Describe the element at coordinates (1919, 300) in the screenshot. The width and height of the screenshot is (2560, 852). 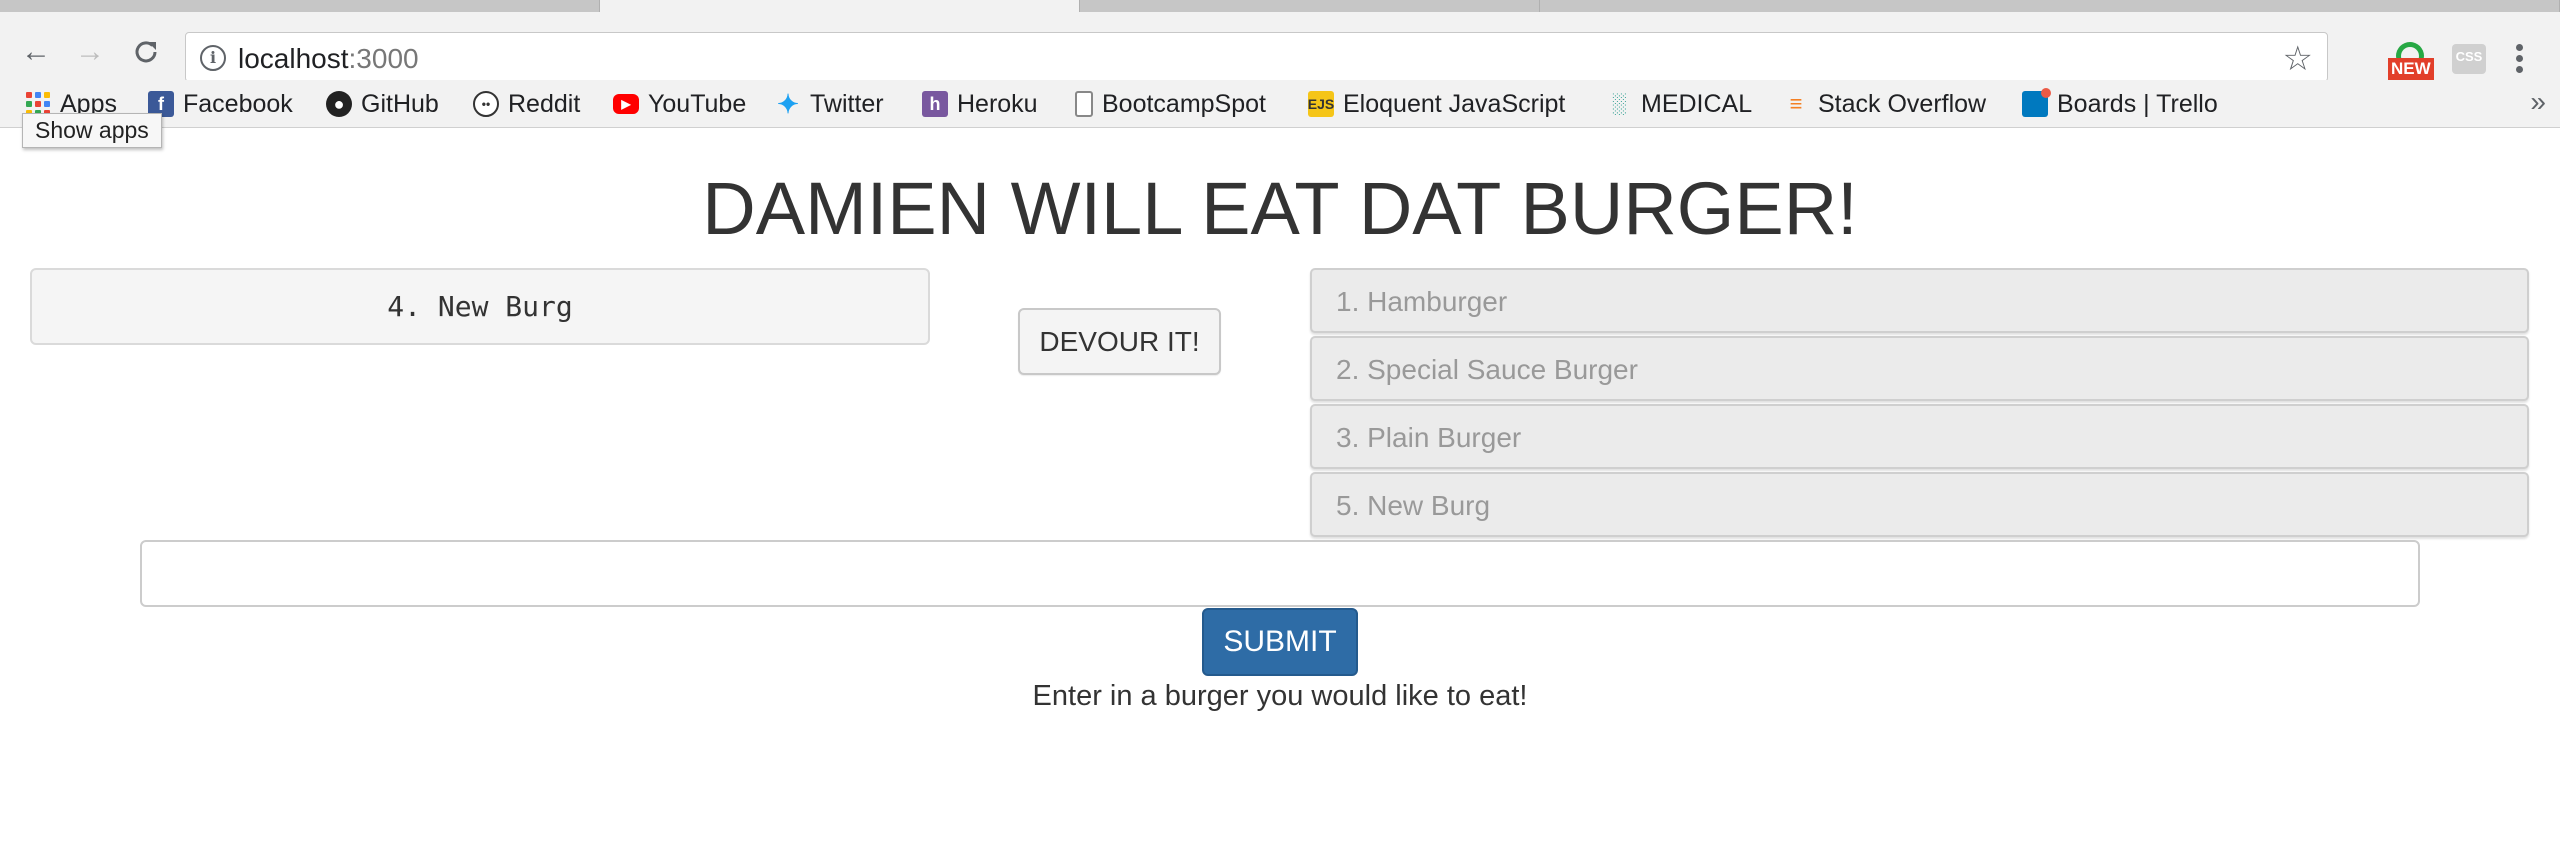
I see `devoured-burger-item: 1. Hamburger` at that location.